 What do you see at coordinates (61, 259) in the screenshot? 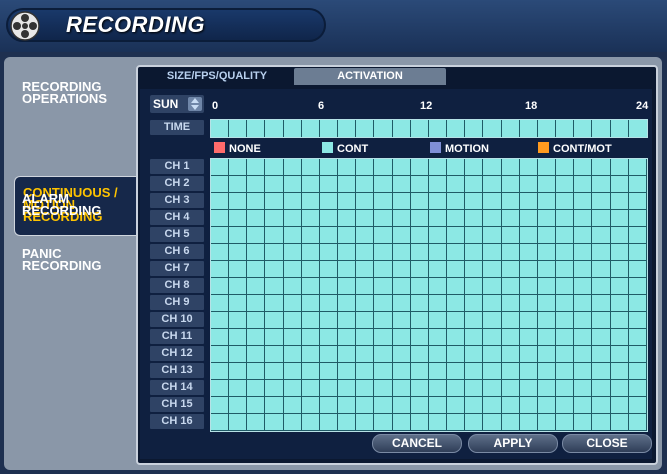
I see `sidebar-item-panic-recording: PANIC RECORDING` at bounding box center [61, 259].